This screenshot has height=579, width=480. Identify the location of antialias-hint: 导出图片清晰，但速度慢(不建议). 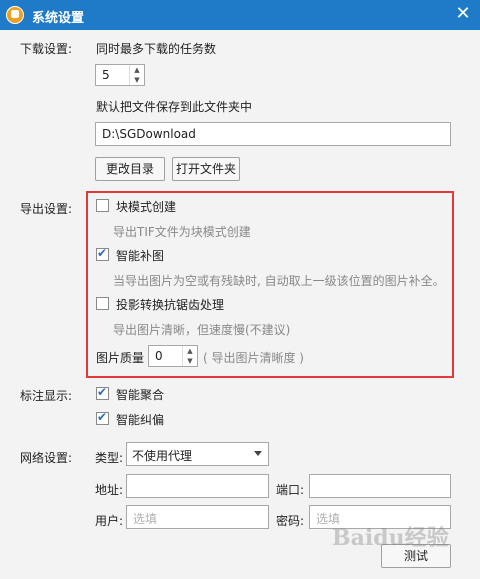
(202, 330).